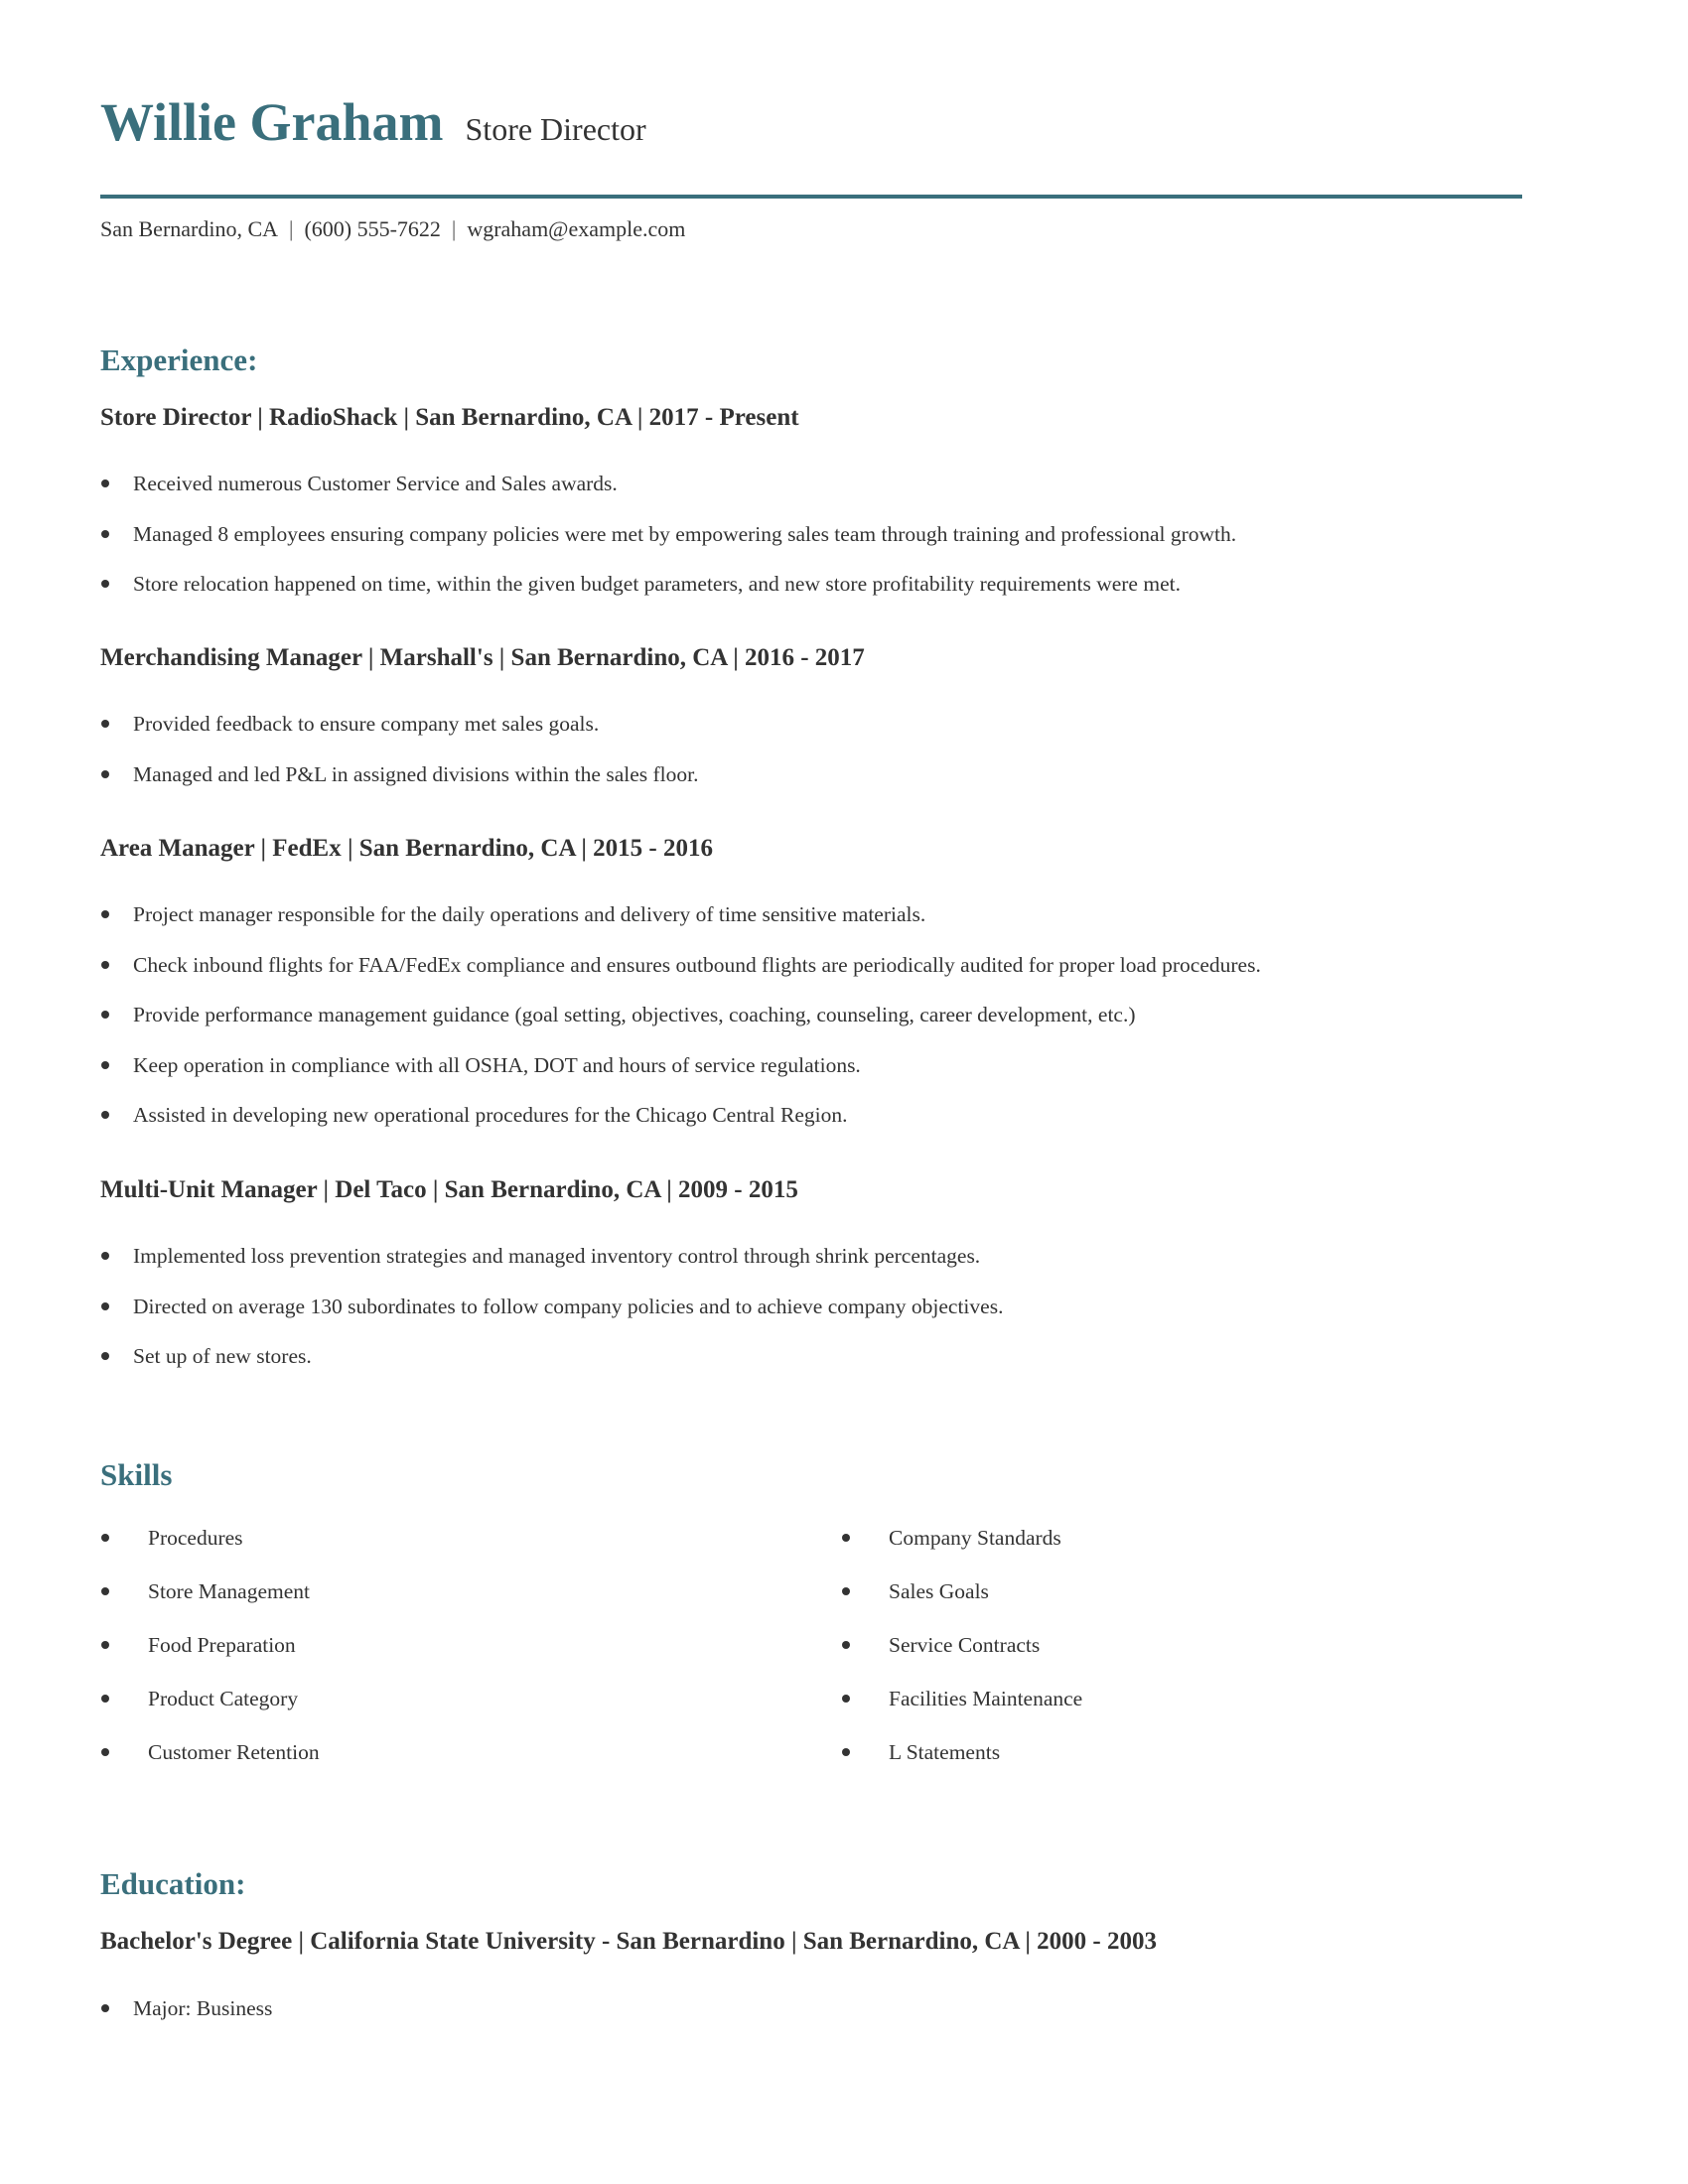 The width and height of the screenshot is (1688, 2184). What do you see at coordinates (272, 122) in the screenshot?
I see `candidate-name: Willie Graham` at bounding box center [272, 122].